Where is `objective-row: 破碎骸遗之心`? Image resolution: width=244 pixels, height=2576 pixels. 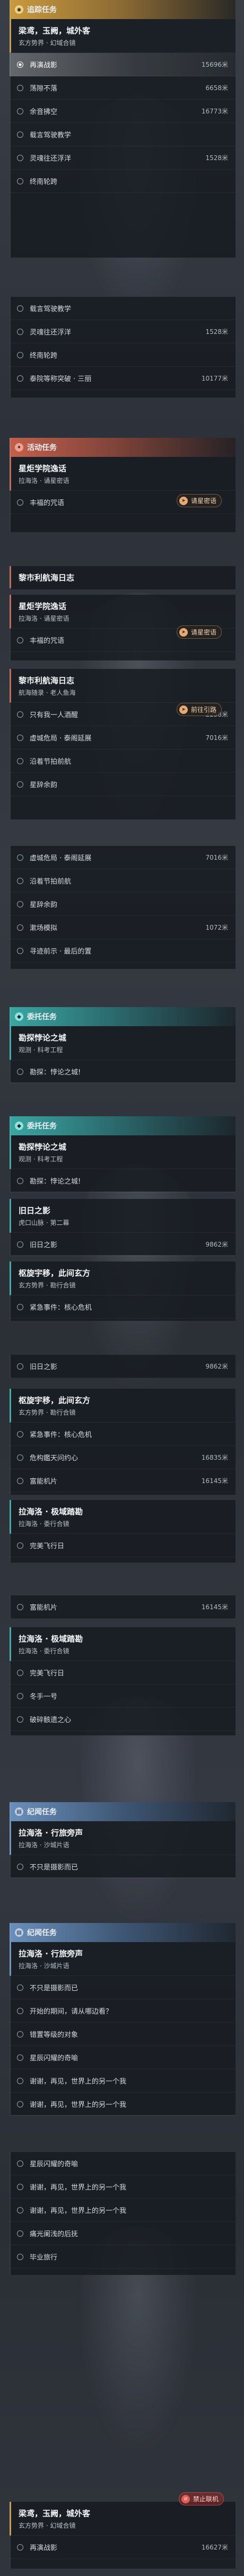
objective-row: 破碎骸遗之心 is located at coordinates (123, 1719).